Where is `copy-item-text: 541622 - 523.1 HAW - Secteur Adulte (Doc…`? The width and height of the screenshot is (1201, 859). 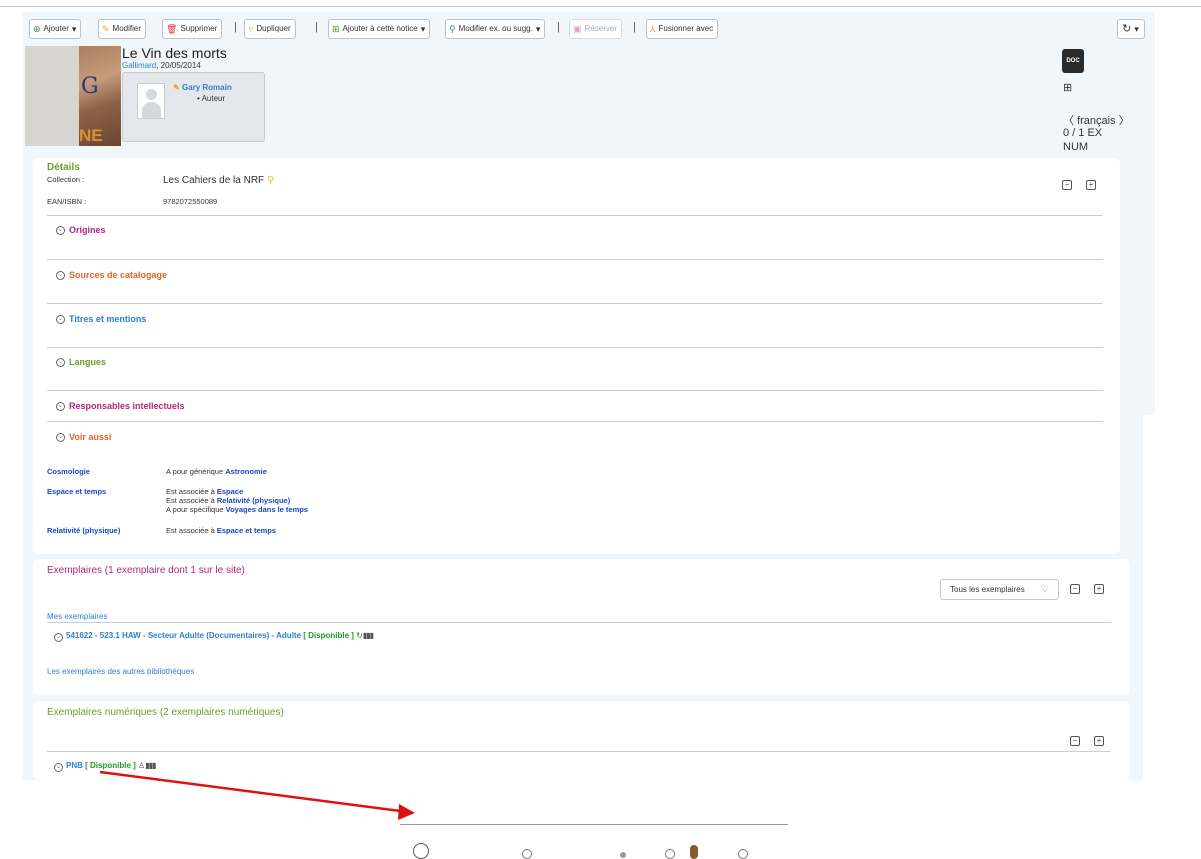 copy-item-text: 541622 - 523.1 HAW - Secteur Adulte (Doc… is located at coordinates (184, 635).